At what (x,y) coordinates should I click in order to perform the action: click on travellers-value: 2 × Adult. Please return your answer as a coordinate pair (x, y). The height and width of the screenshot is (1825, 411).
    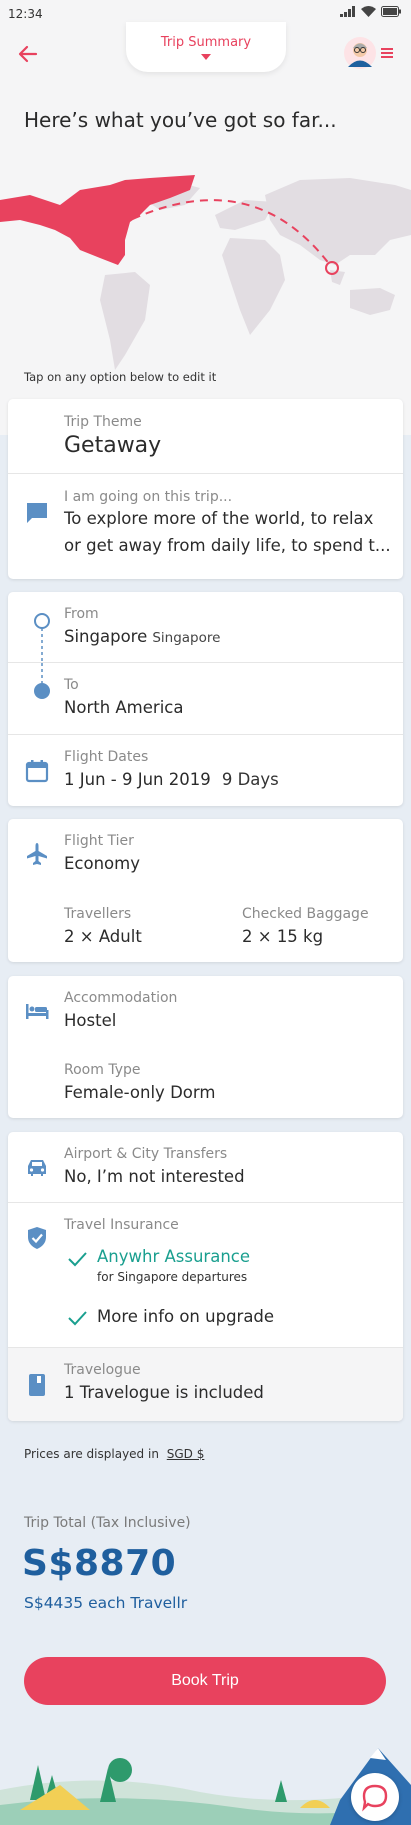
    Looking at the image, I should click on (103, 936).